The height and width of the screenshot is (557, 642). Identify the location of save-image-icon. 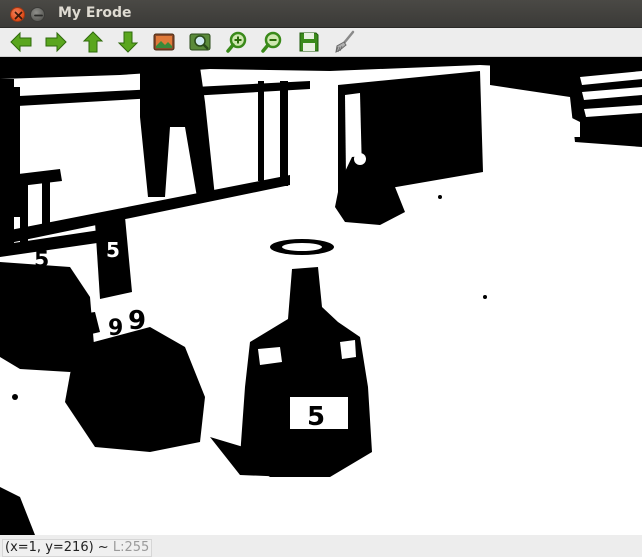
(164, 42).